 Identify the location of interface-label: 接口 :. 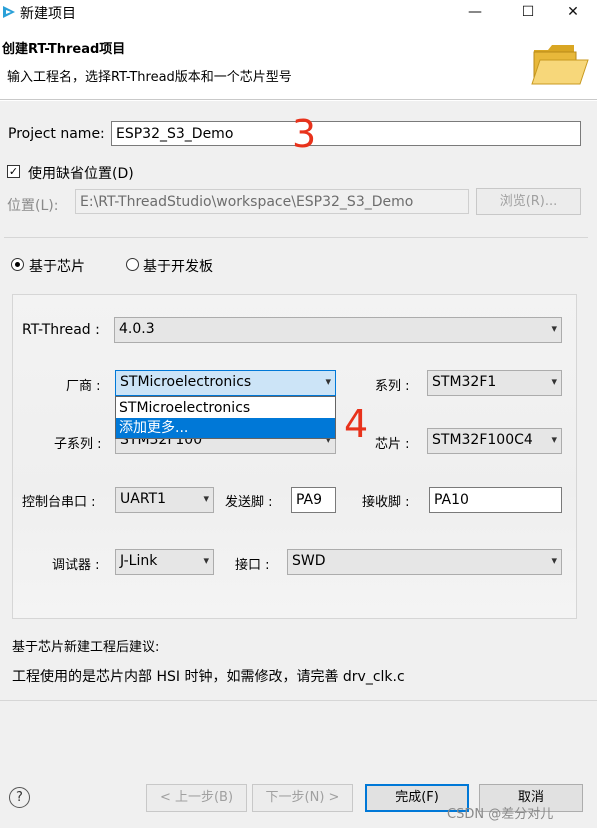
(252, 565).